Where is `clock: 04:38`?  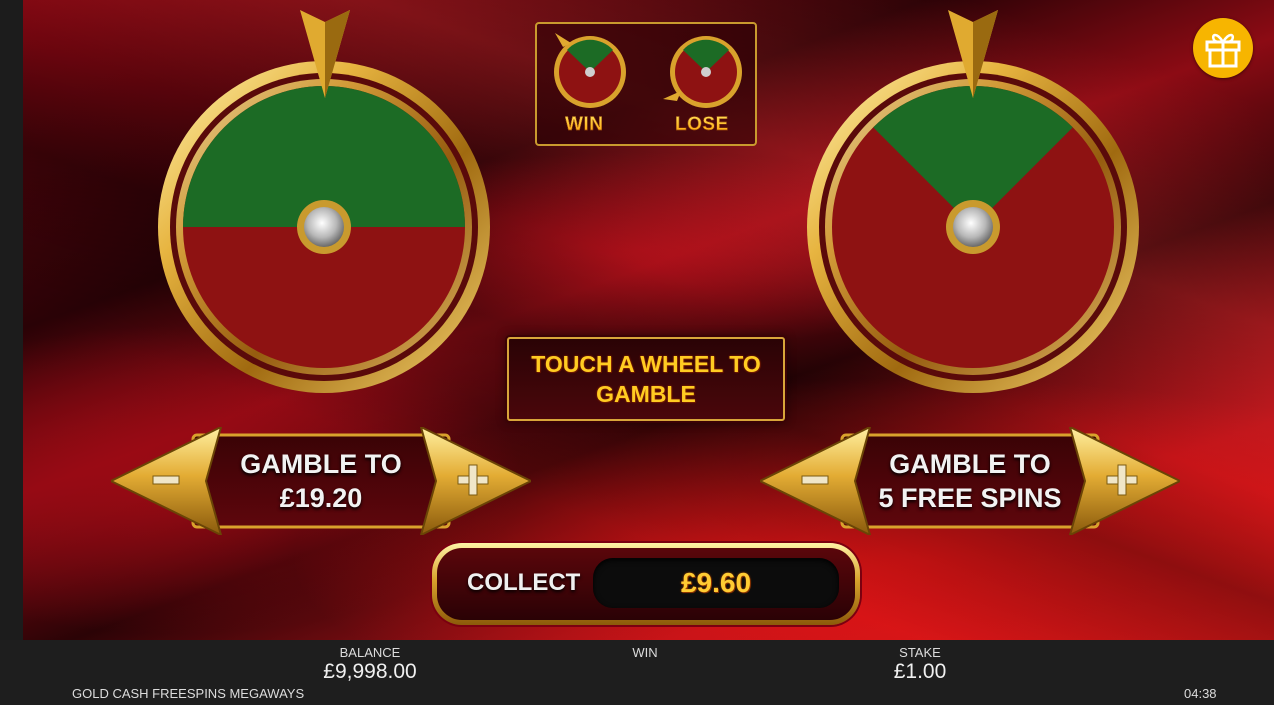 clock: 04:38 is located at coordinates (1200, 693).